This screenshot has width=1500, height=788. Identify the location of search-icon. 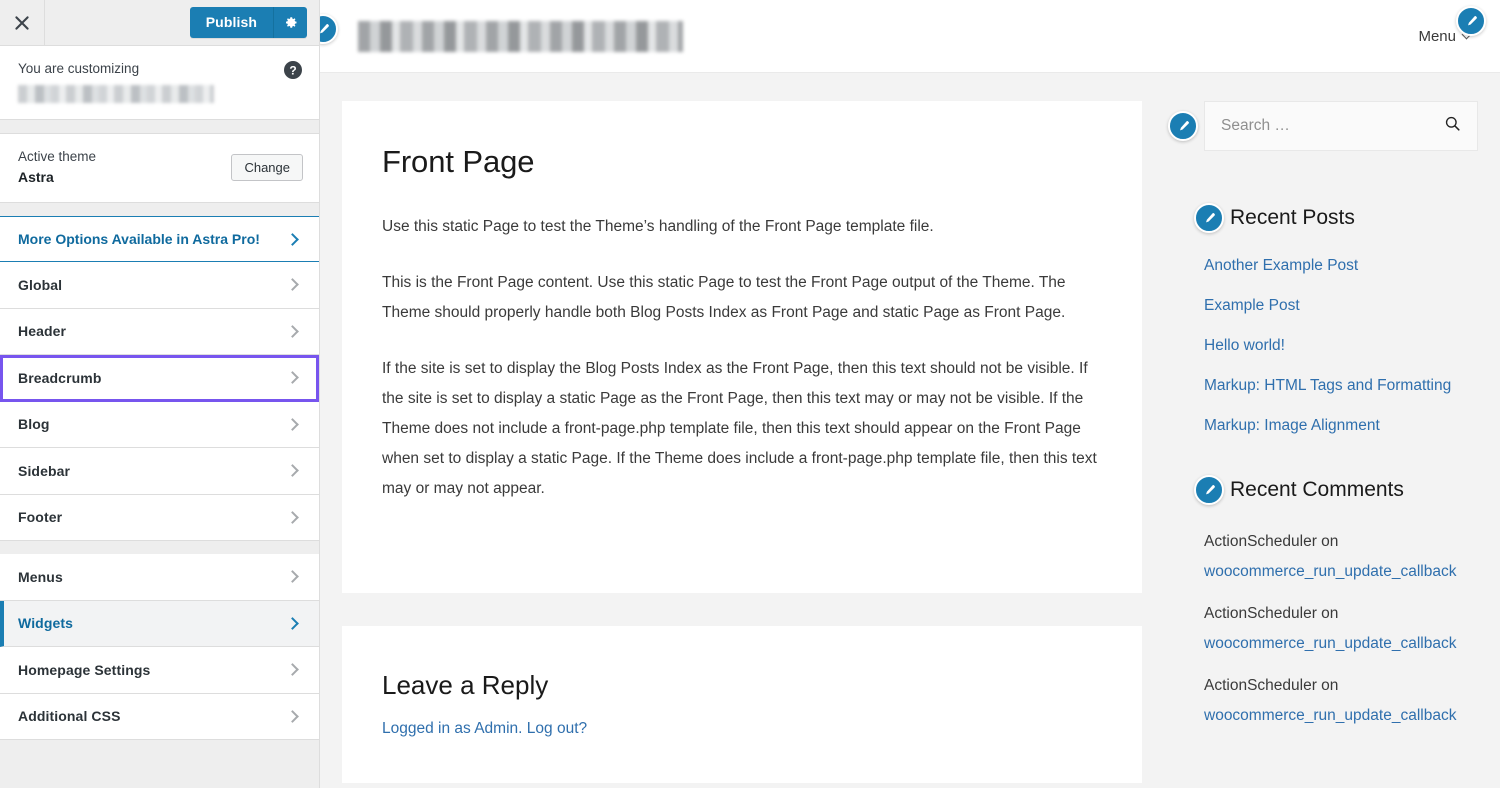
(1452, 126).